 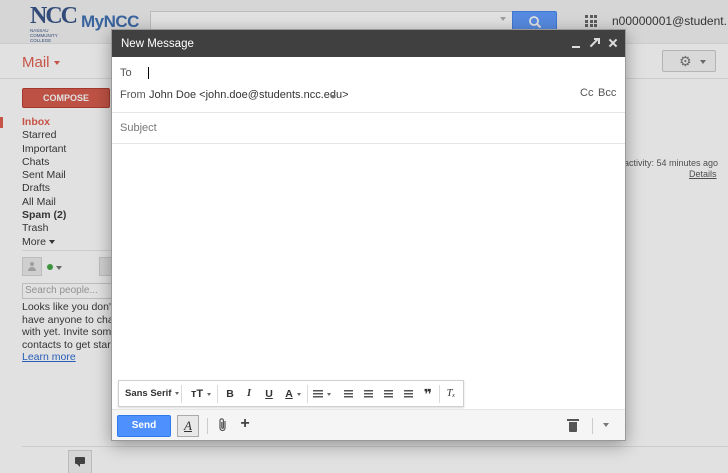 I want to click on quote-button: ❞, so click(x=428, y=394).